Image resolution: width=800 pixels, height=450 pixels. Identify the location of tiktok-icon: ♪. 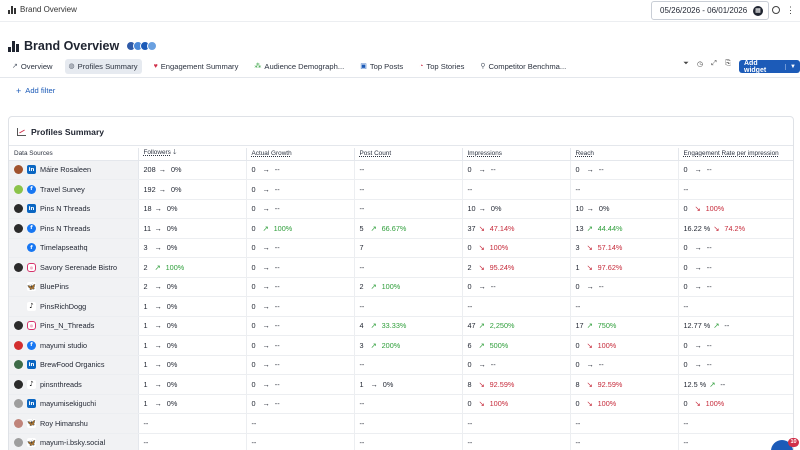
(31, 384).